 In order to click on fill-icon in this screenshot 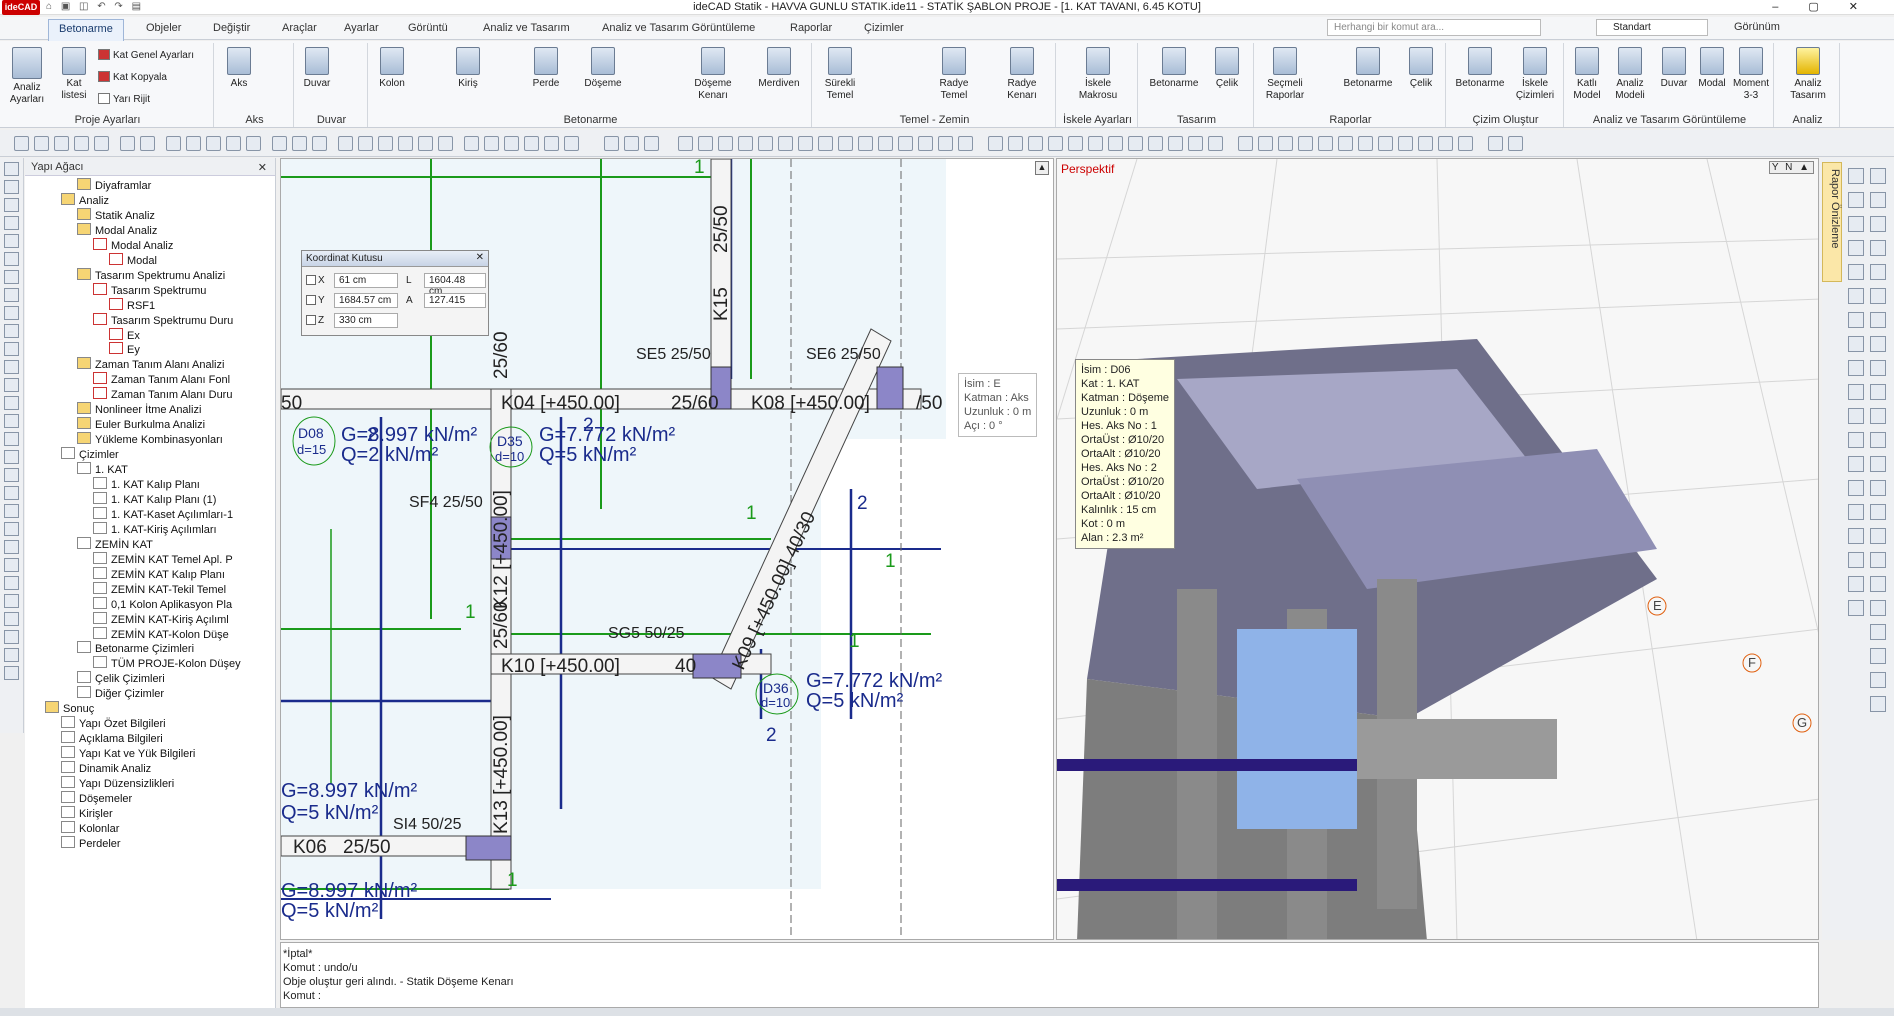, I will do `click(785, 143)`.